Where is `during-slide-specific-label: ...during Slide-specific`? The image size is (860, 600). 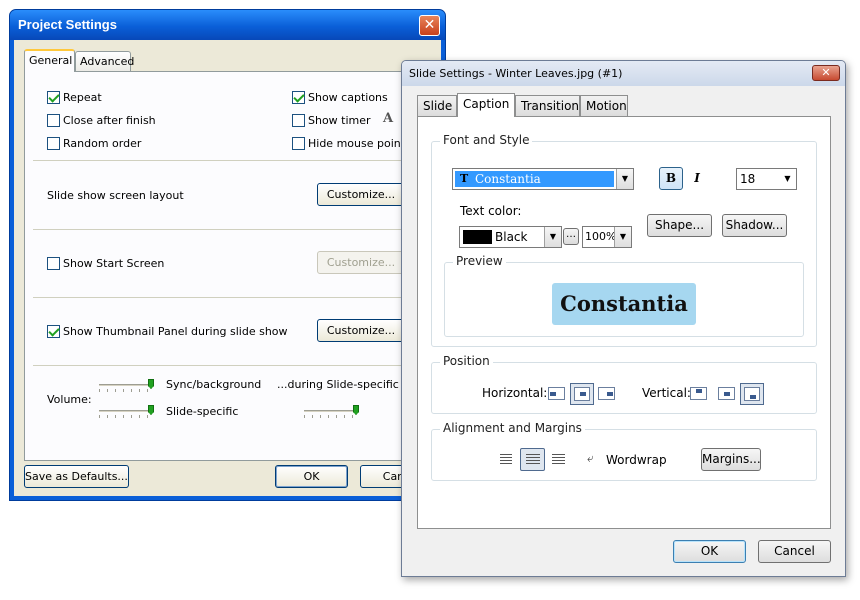
during-slide-specific-label: ...during Slide-specific is located at coordinates (338, 384).